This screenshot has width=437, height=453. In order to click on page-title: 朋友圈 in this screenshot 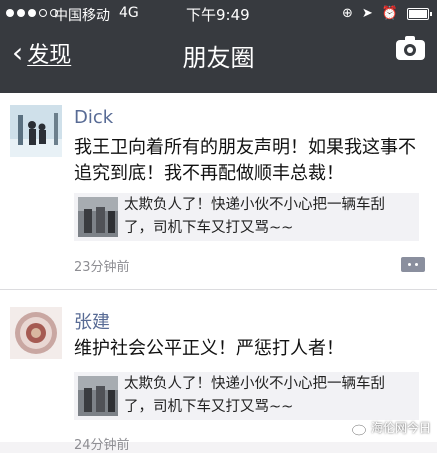, I will do `click(218, 58)`.